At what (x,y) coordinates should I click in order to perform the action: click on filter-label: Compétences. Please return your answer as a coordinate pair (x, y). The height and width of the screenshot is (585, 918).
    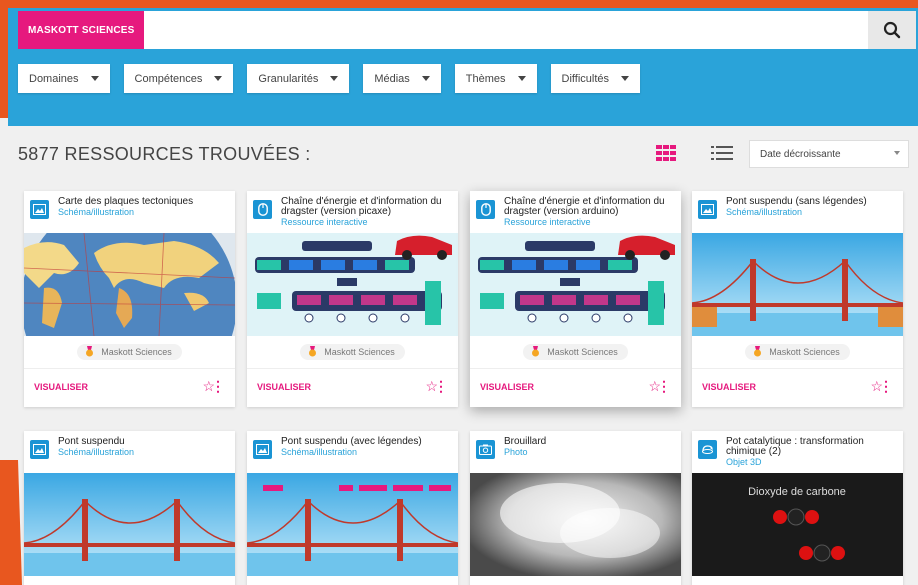
    Looking at the image, I should click on (168, 78).